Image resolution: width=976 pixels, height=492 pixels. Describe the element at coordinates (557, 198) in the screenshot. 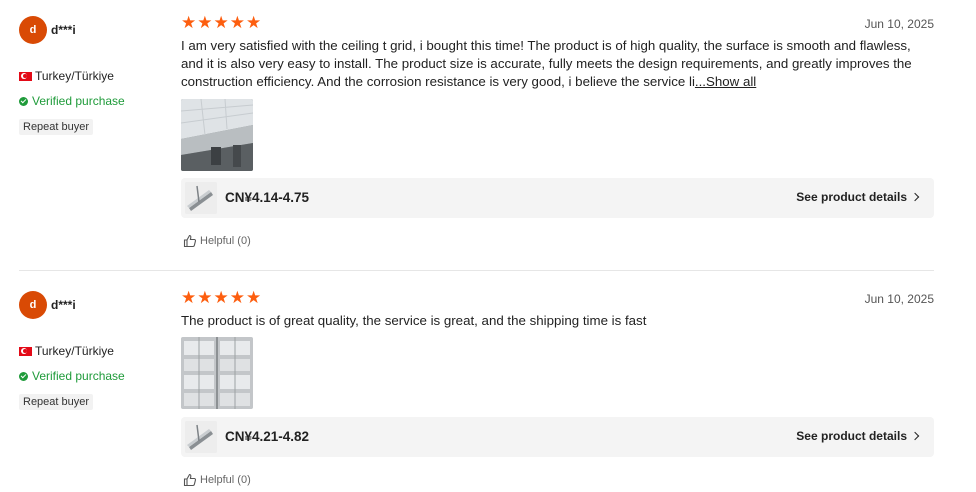

I see `product-bar: CN¥4.14-4.75 See product details` at that location.